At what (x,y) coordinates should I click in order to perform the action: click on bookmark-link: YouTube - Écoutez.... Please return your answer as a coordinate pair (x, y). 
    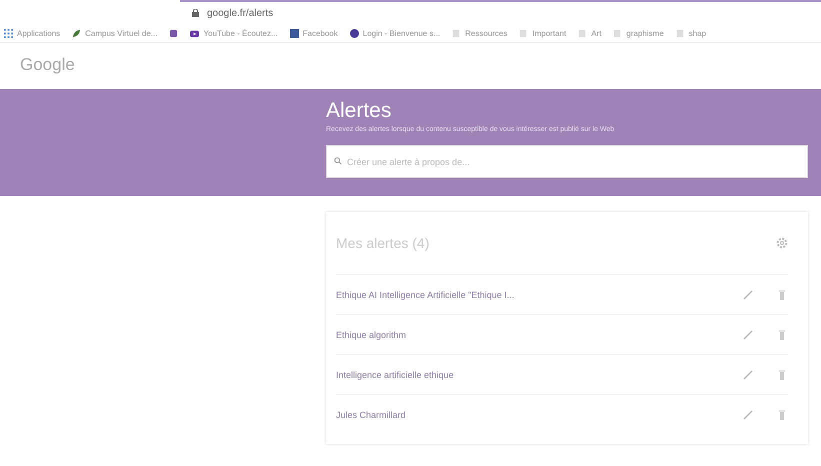
    Looking at the image, I should click on (240, 33).